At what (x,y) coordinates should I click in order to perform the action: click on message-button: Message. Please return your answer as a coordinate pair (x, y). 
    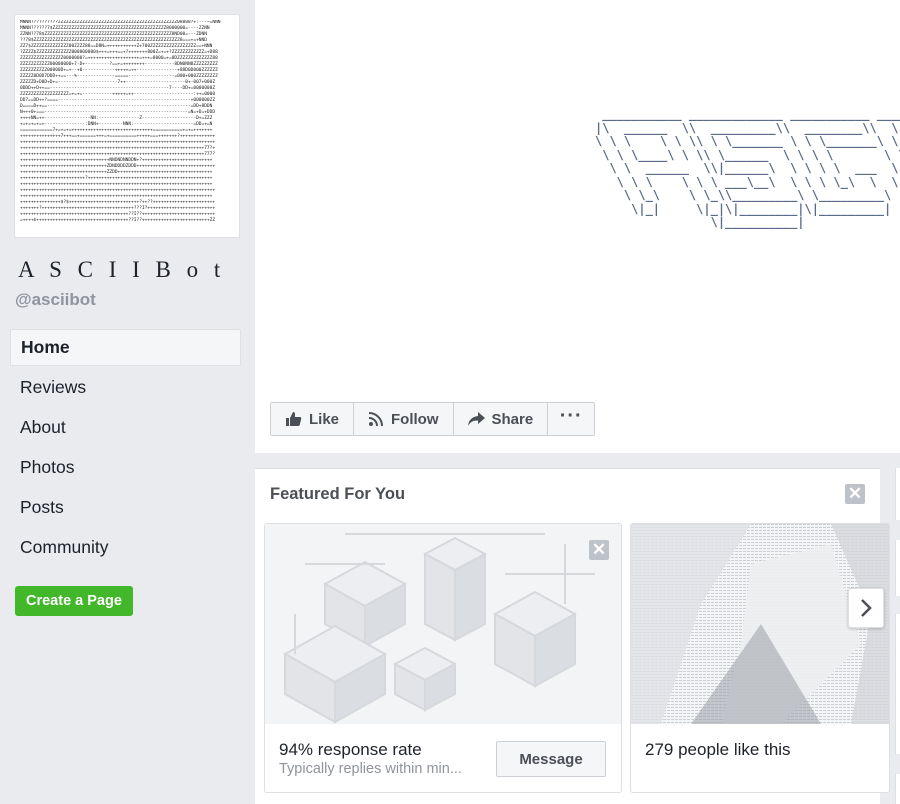
    Looking at the image, I should click on (551, 759).